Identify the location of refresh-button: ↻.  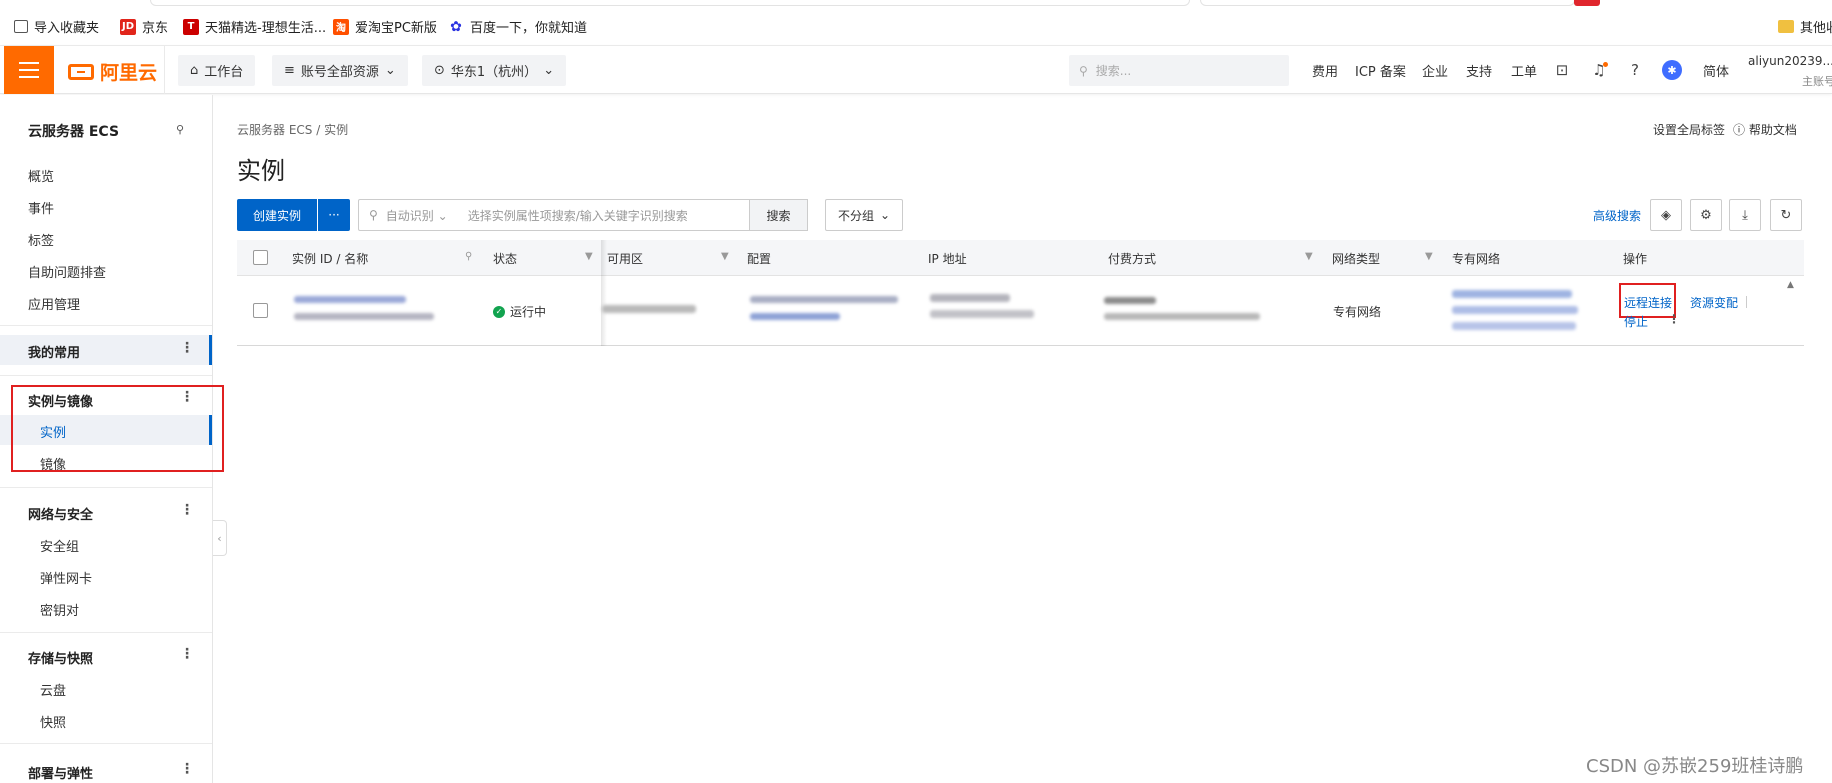
(1786, 215).